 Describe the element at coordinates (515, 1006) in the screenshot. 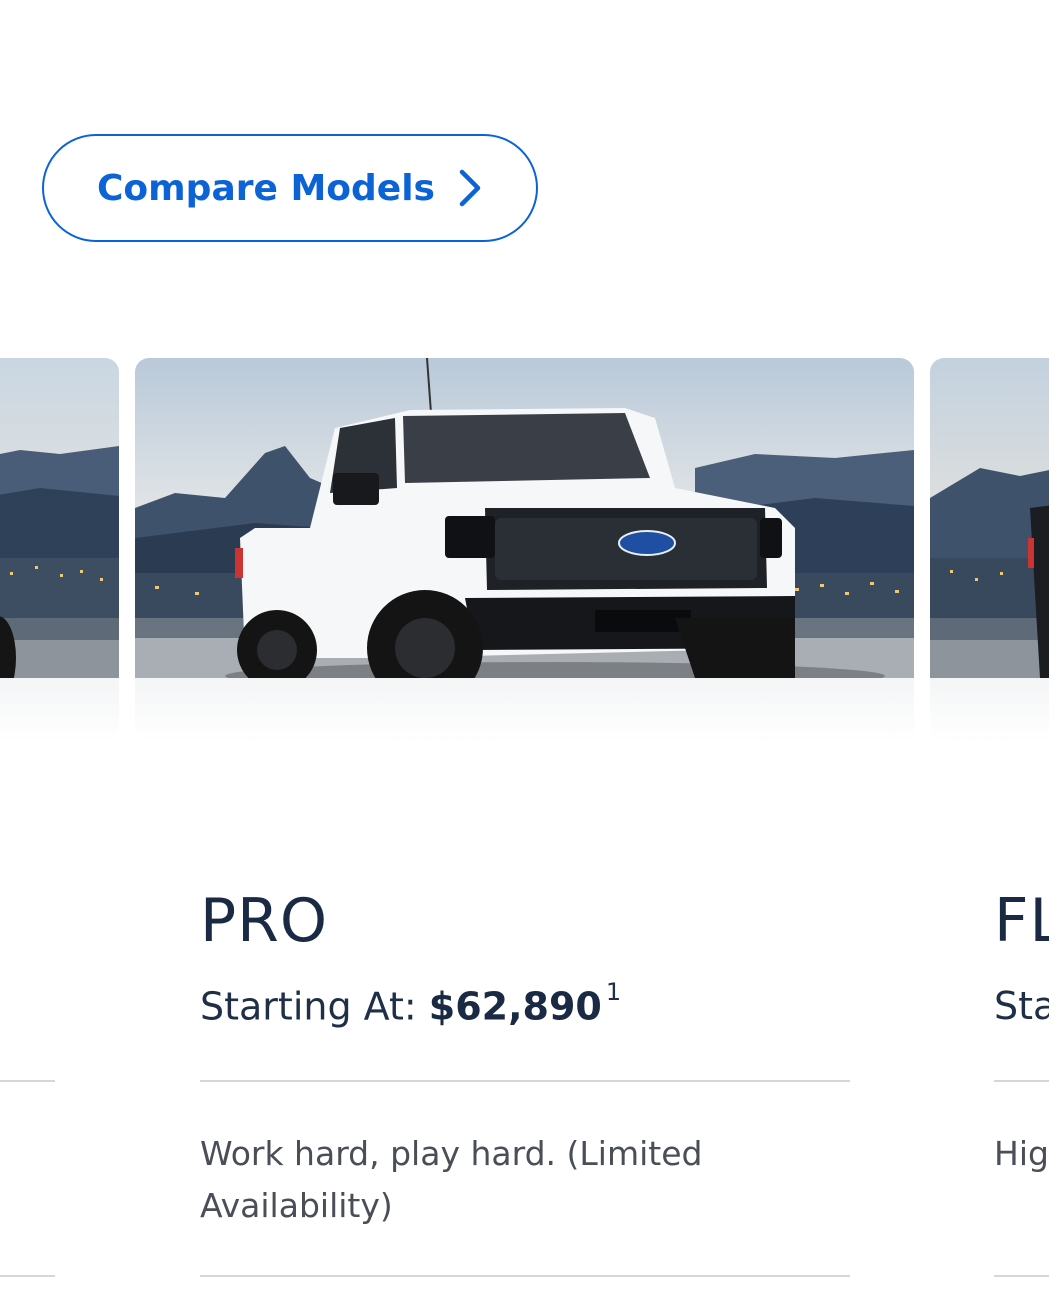

I see `price-value: $62,890` at that location.